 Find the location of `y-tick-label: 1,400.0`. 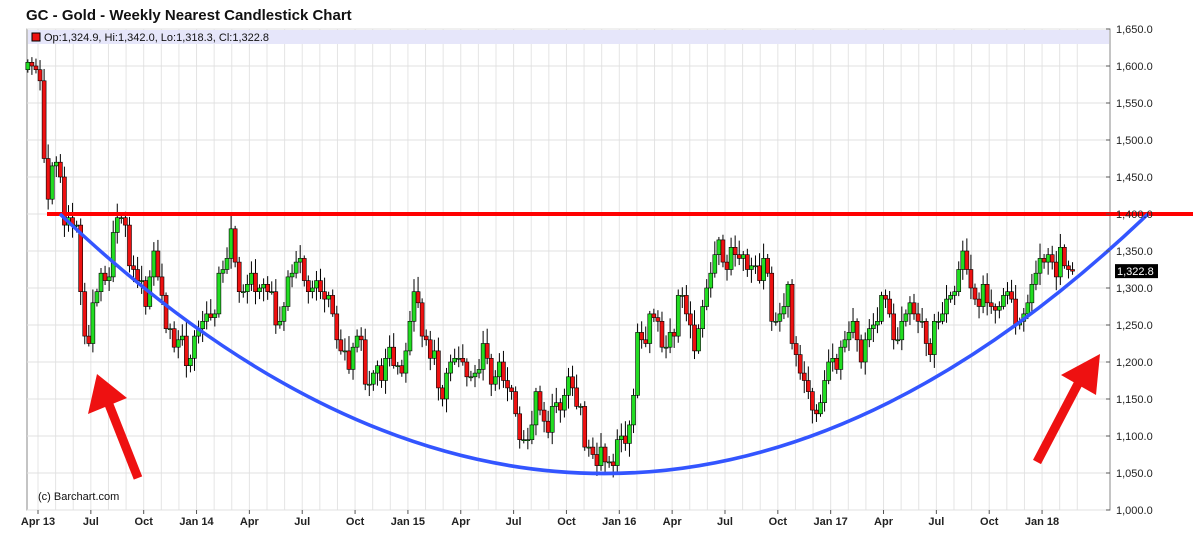

y-tick-label: 1,400.0 is located at coordinates (1134, 215).